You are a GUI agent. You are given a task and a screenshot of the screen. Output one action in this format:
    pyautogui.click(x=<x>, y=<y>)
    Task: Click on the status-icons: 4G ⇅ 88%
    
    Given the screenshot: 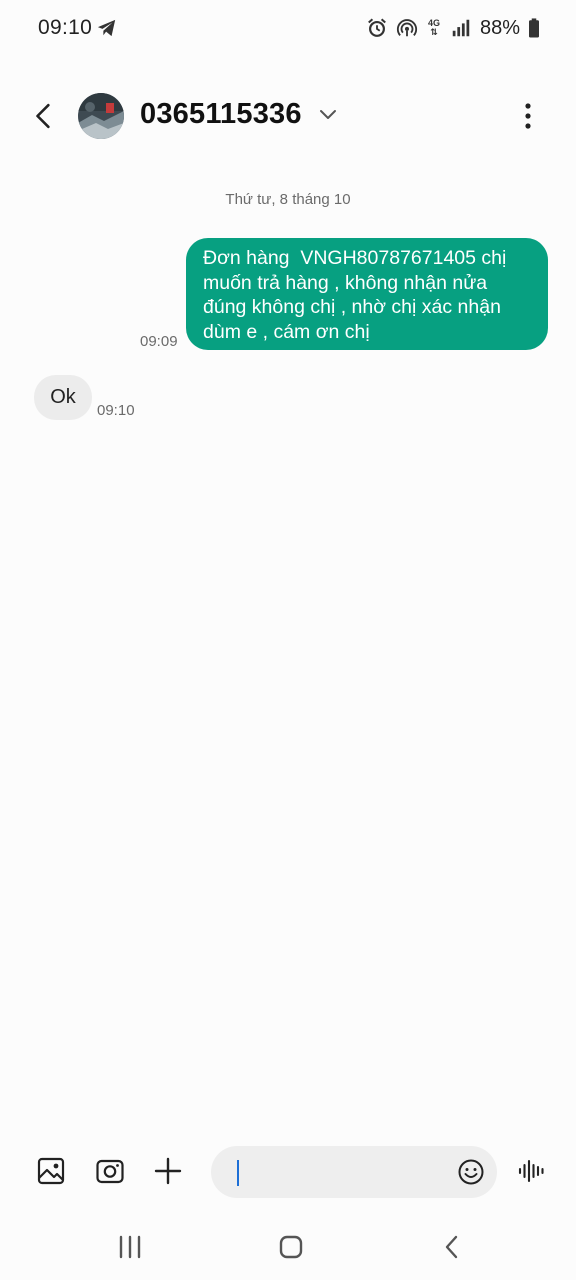 What is the action you would take?
    pyautogui.click(x=453, y=28)
    